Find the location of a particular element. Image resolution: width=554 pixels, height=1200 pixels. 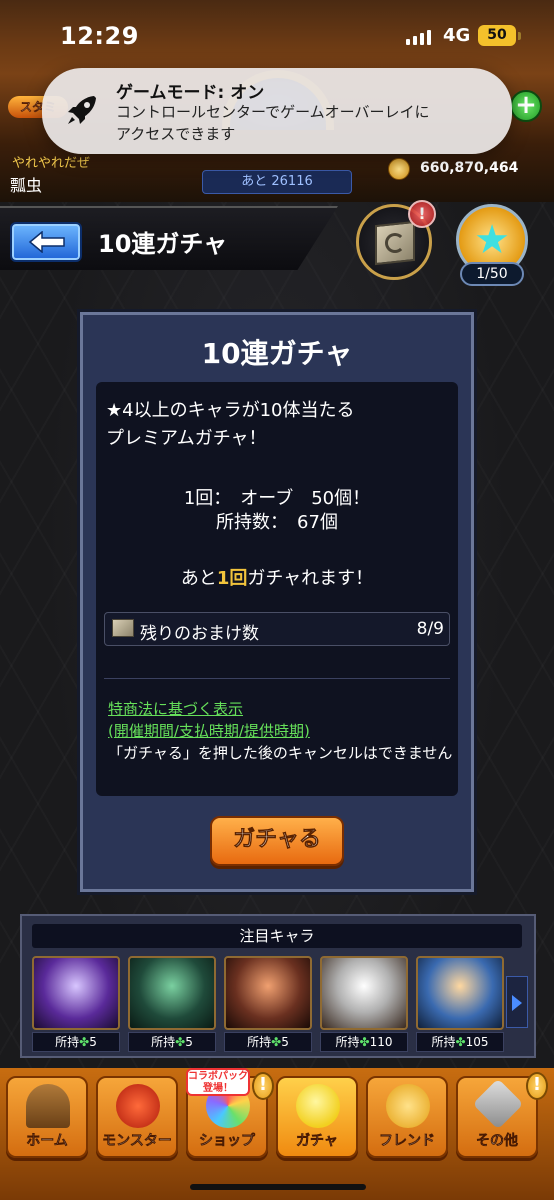

description-line2: プレミアムガチャ！ is located at coordinates (186, 438).